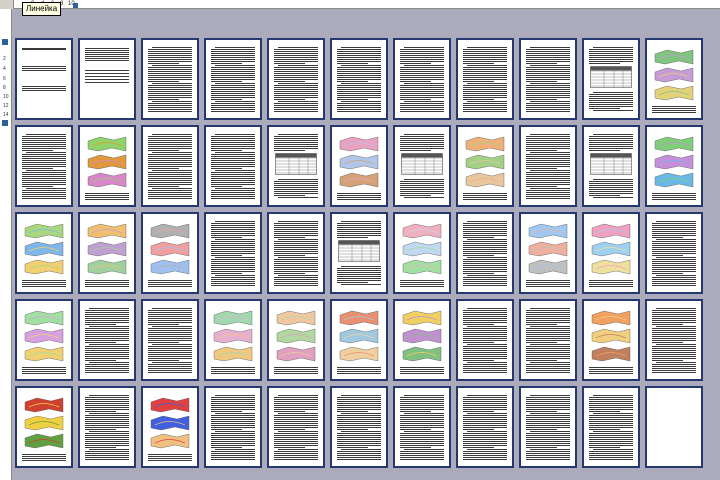  Describe the element at coordinates (4, 69) in the screenshot. I see `ruler-number: 4` at that location.